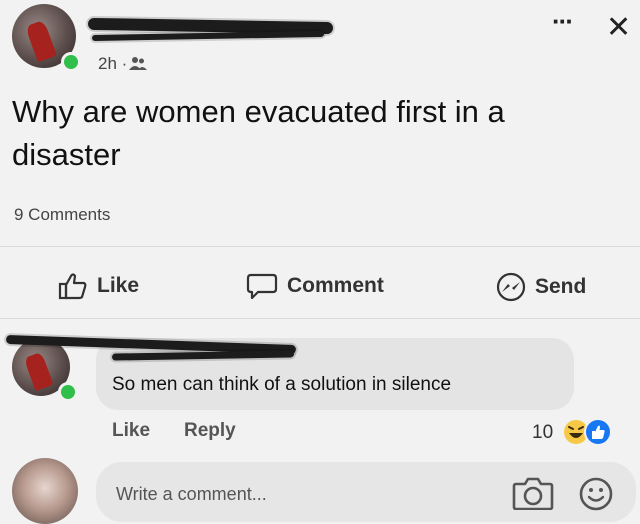  What do you see at coordinates (131, 431) in the screenshot?
I see `comment-like-button: Like` at bounding box center [131, 431].